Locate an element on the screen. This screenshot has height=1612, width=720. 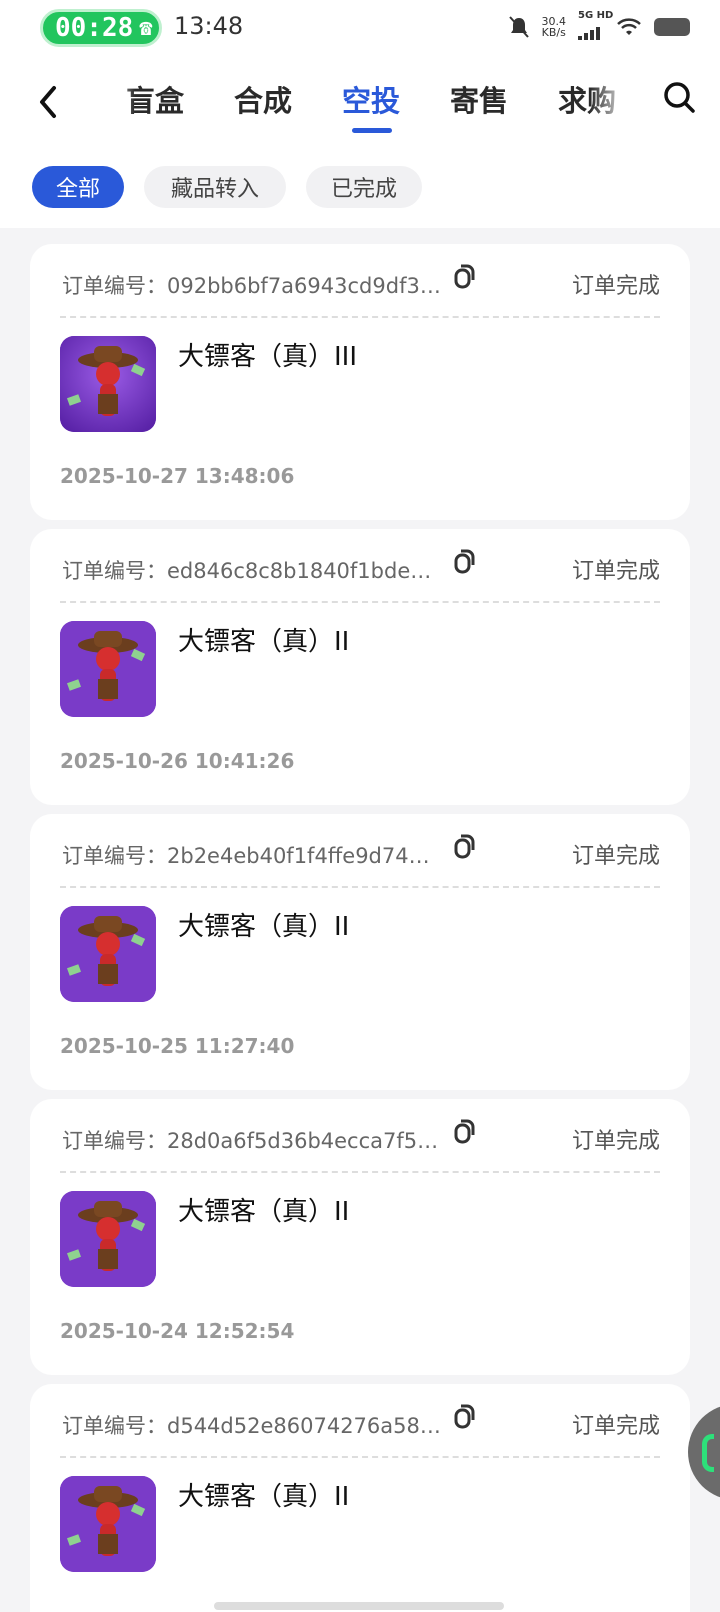
product-name: 大镖客（真）III is located at coordinates (268, 357).